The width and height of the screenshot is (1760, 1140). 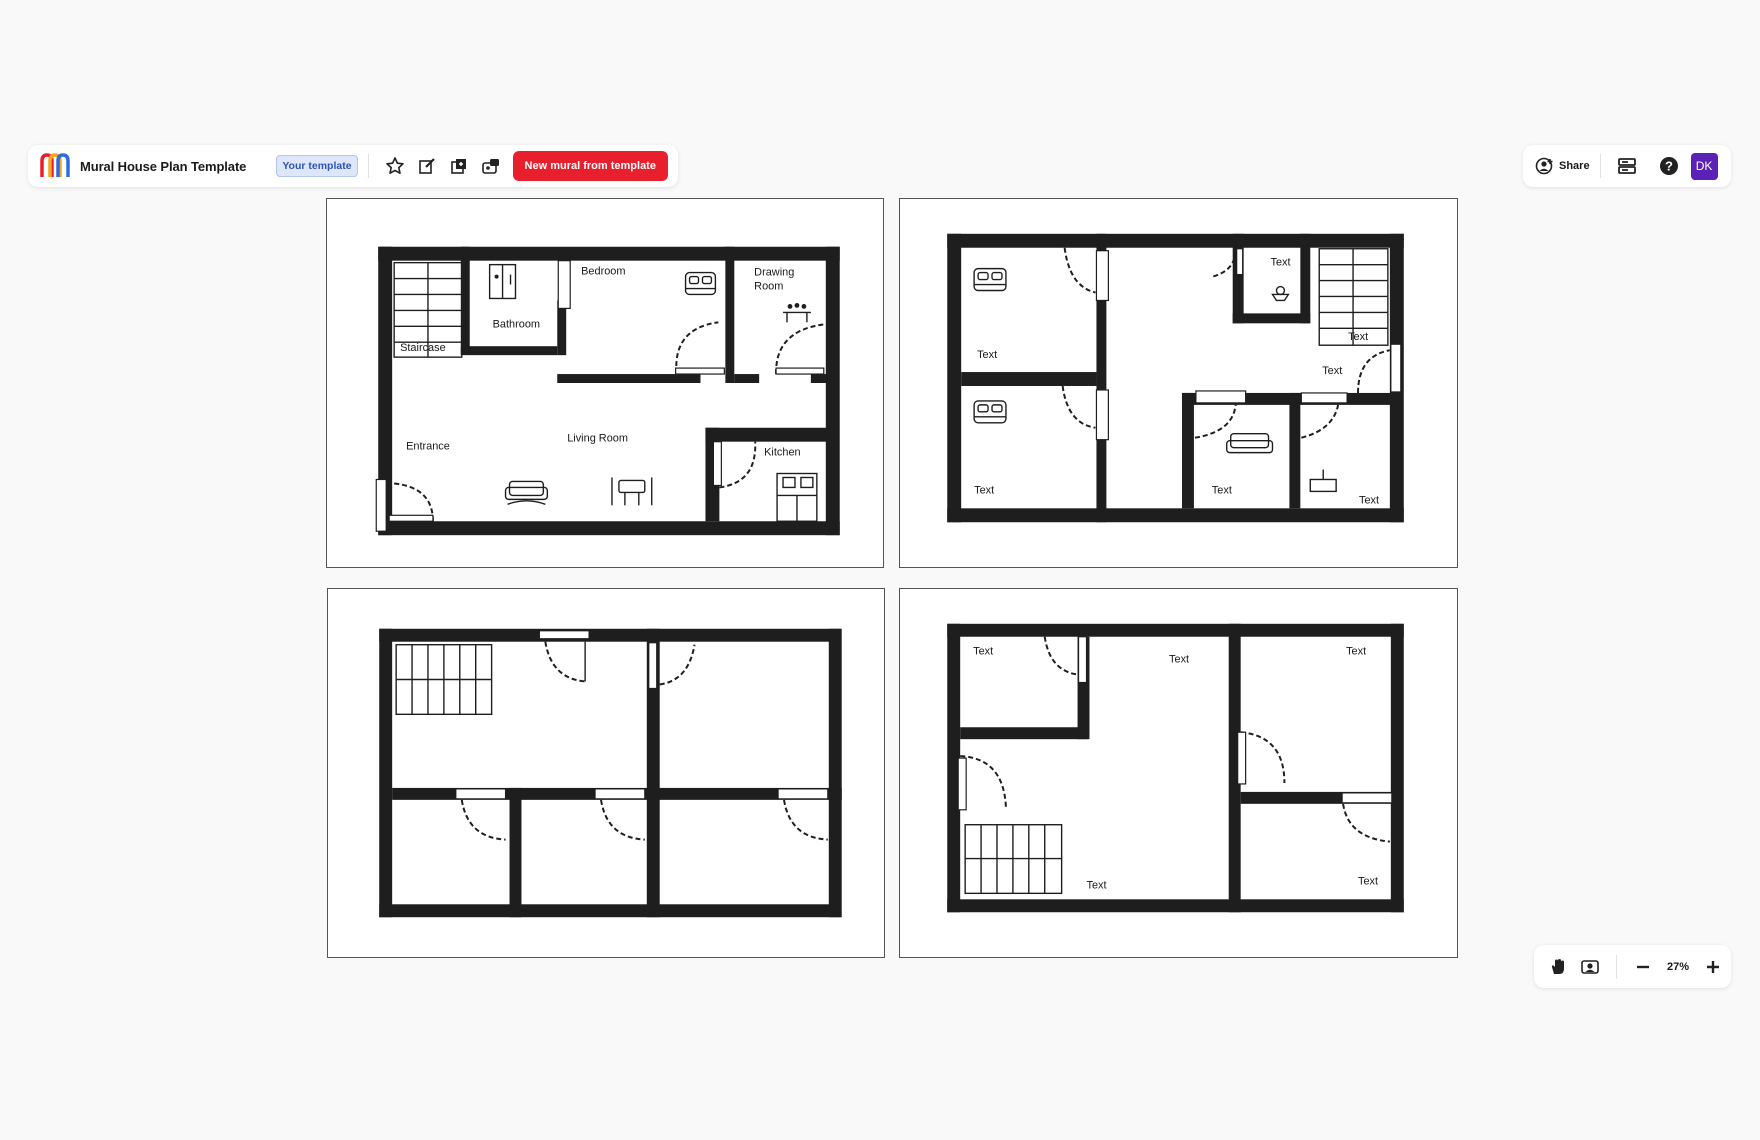 I want to click on outline-map-button, so click(x=1590, y=967).